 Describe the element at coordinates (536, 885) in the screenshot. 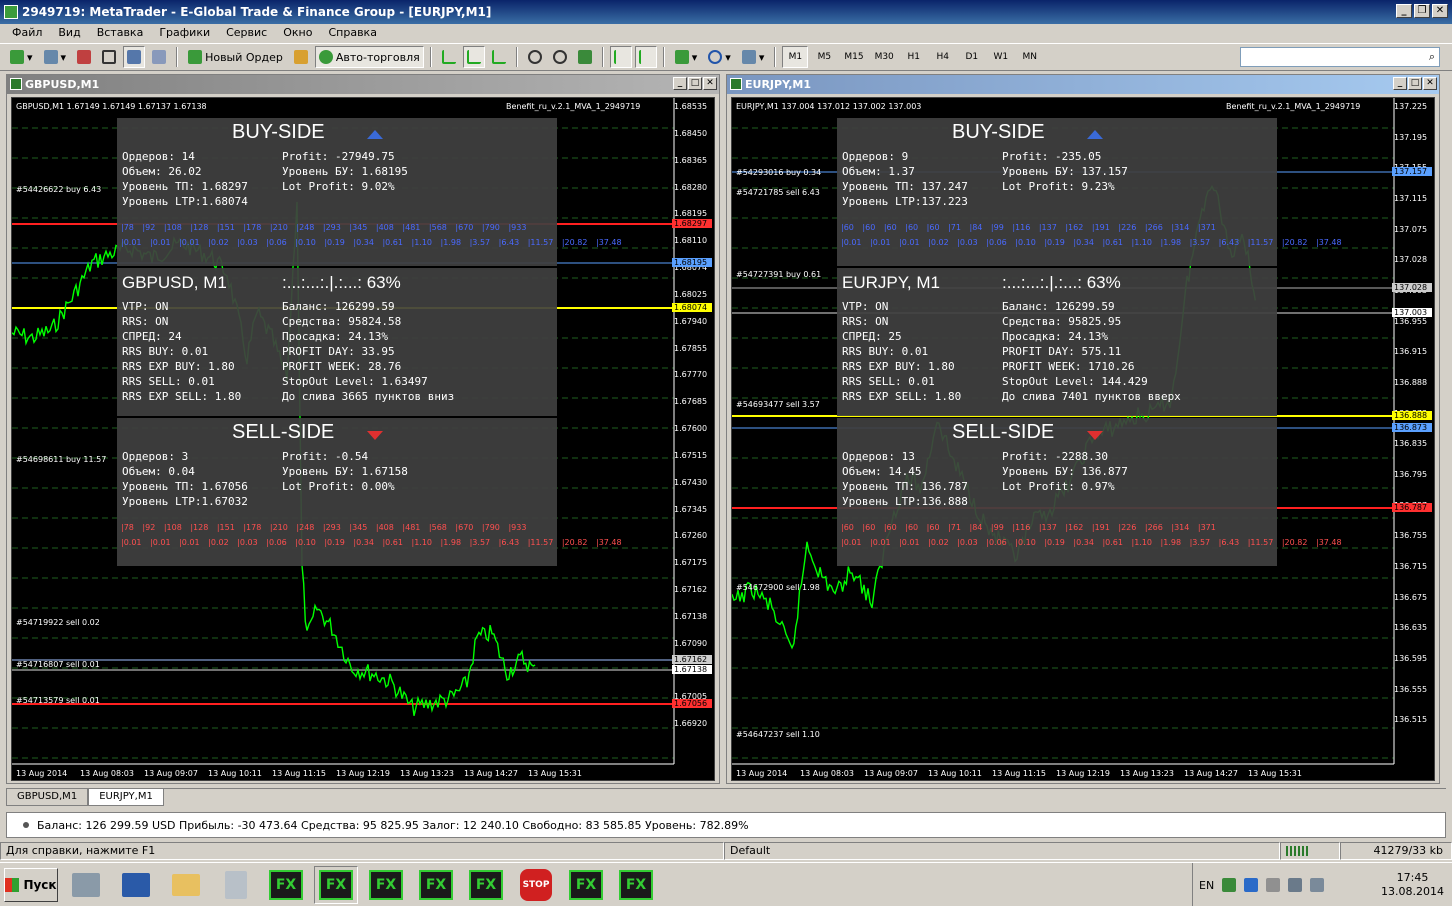

I see `taskbar-app-stop: STOP` at that location.